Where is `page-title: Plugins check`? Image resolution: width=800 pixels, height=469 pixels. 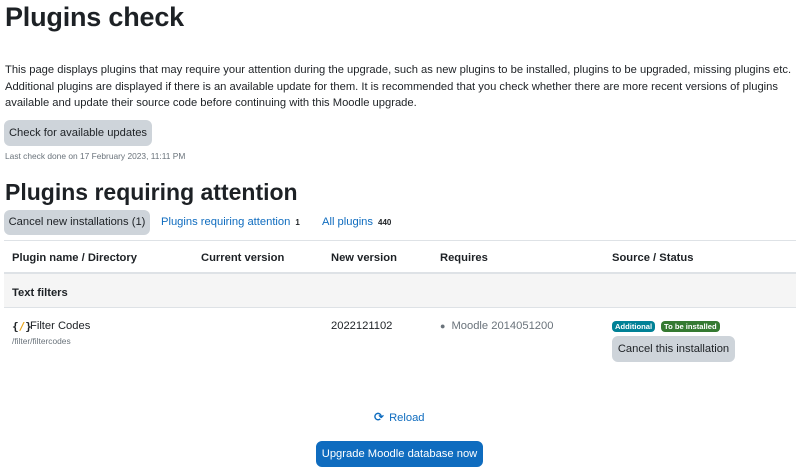
page-title: Plugins check is located at coordinates (94, 17).